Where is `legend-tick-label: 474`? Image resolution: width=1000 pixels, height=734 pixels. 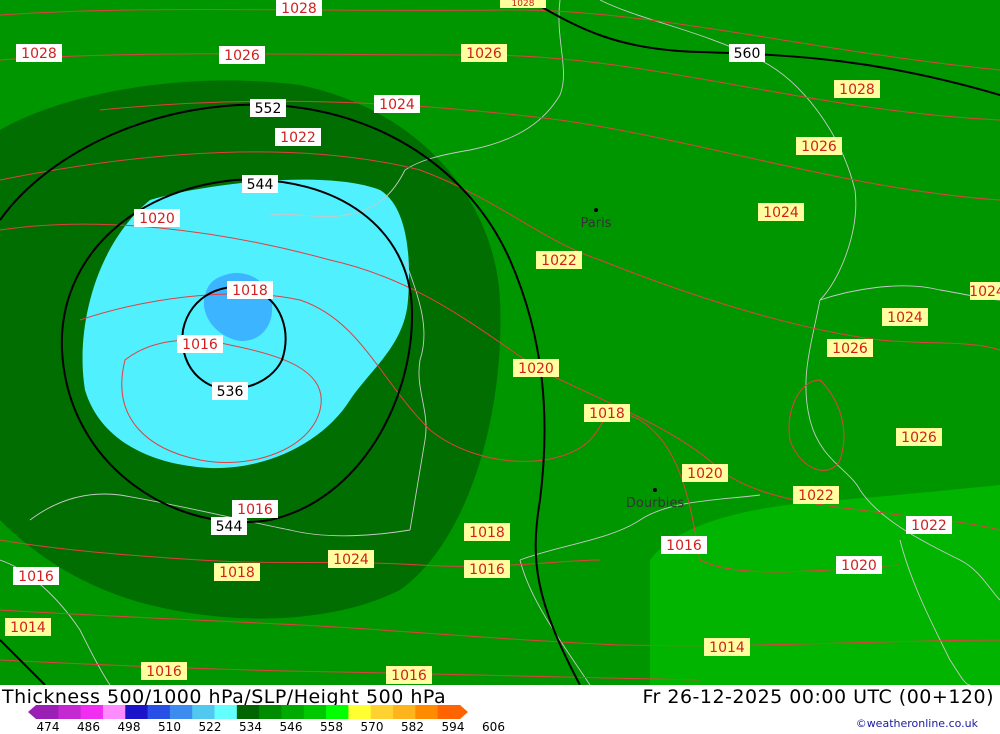
legend-tick-label: 474 is located at coordinates (48, 727).